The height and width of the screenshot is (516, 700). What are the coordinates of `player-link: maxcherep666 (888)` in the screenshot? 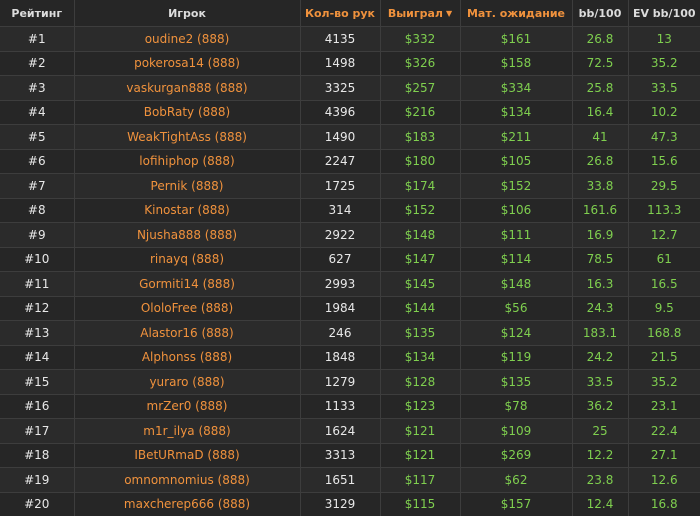 It's located at (187, 503).